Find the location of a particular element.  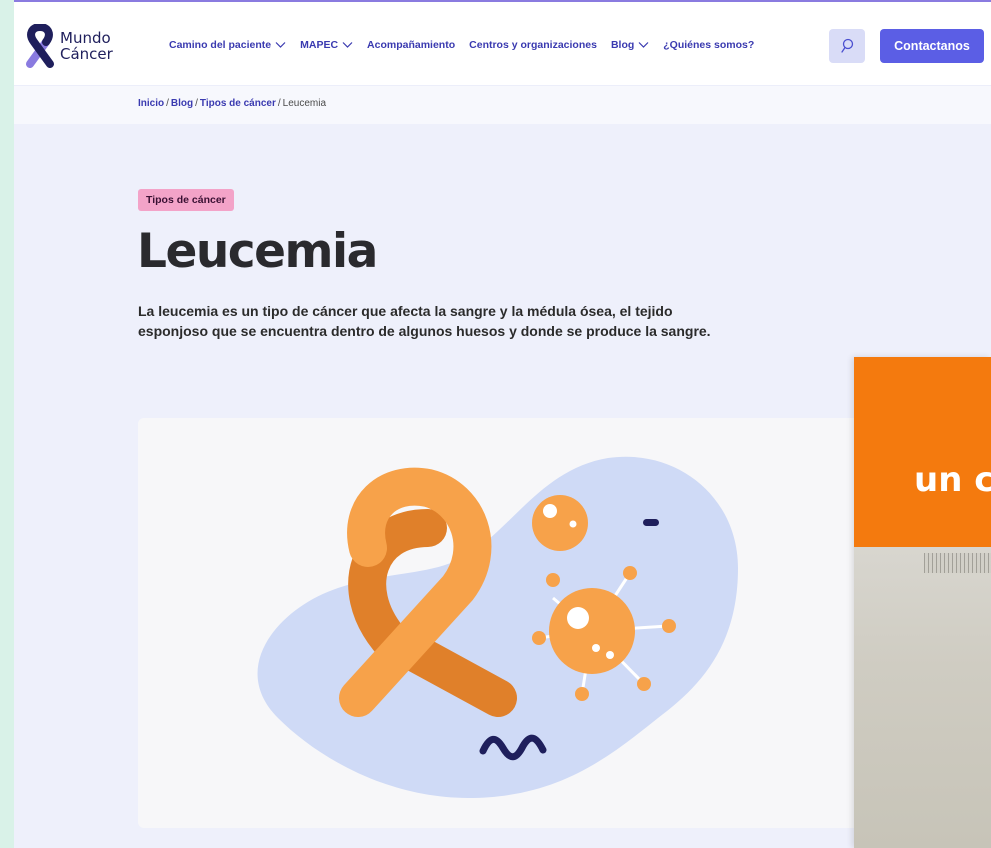

menu-item-label: Centros y organizaciones is located at coordinates (533, 45).